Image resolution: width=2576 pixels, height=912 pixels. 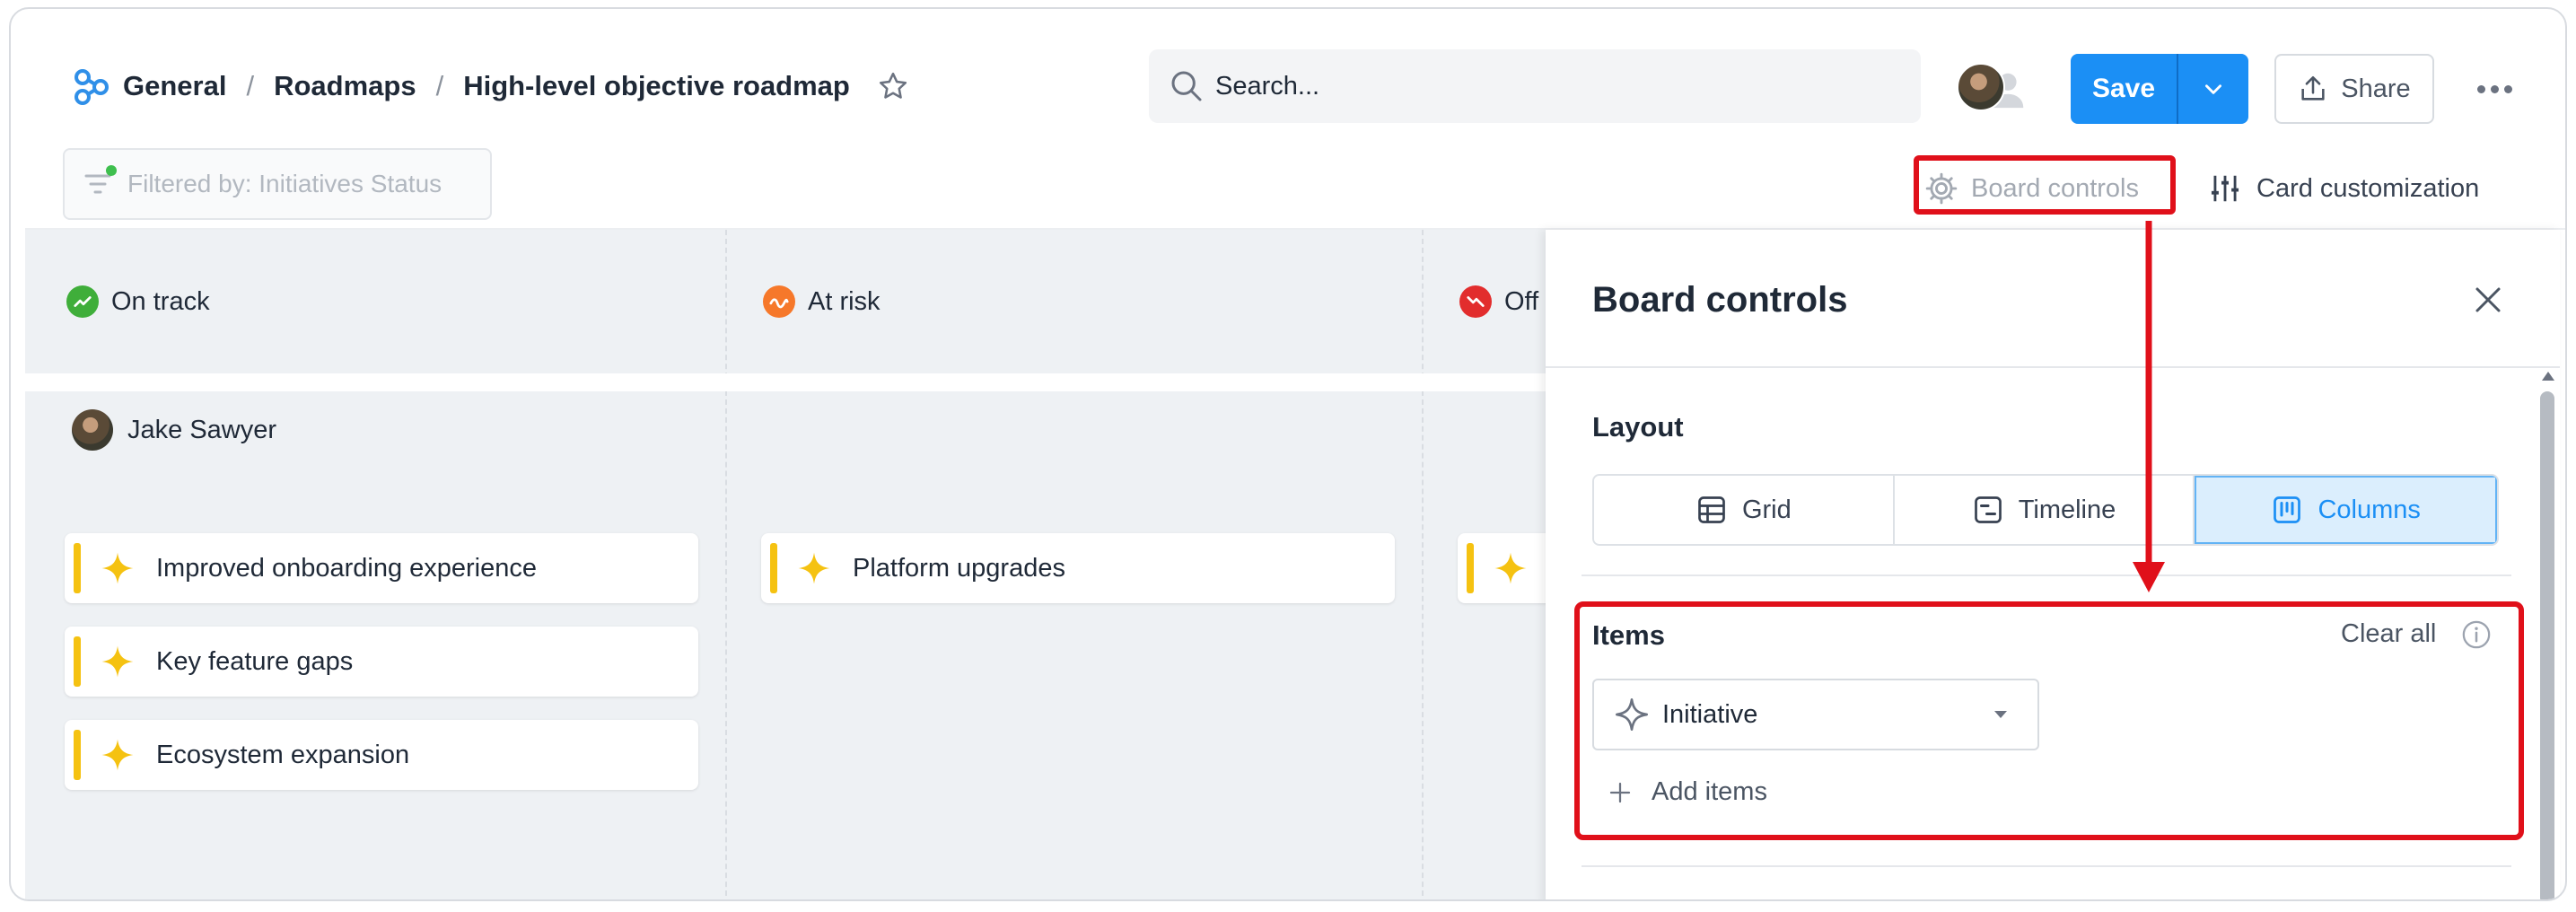 What do you see at coordinates (381, 662) in the screenshot?
I see `card: Key feature gaps` at bounding box center [381, 662].